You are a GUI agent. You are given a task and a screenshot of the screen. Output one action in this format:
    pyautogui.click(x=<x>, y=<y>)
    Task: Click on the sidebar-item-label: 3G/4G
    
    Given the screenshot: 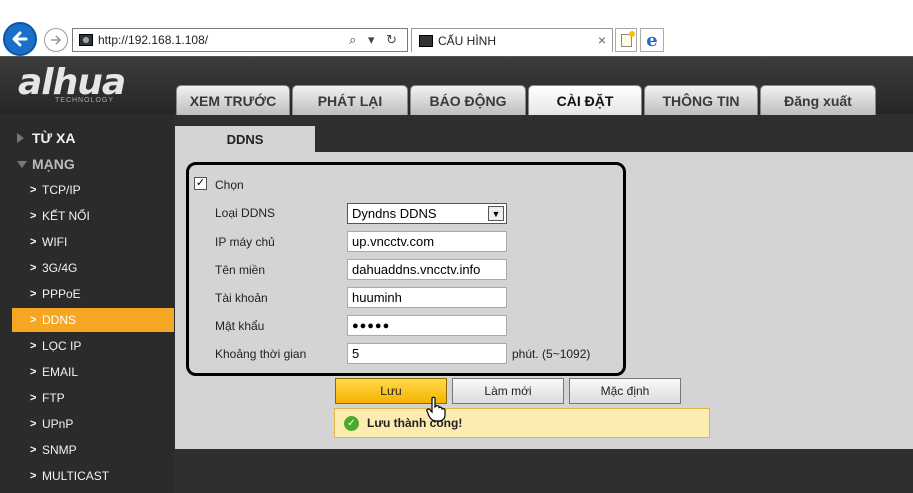 What is the action you would take?
    pyautogui.click(x=60, y=268)
    